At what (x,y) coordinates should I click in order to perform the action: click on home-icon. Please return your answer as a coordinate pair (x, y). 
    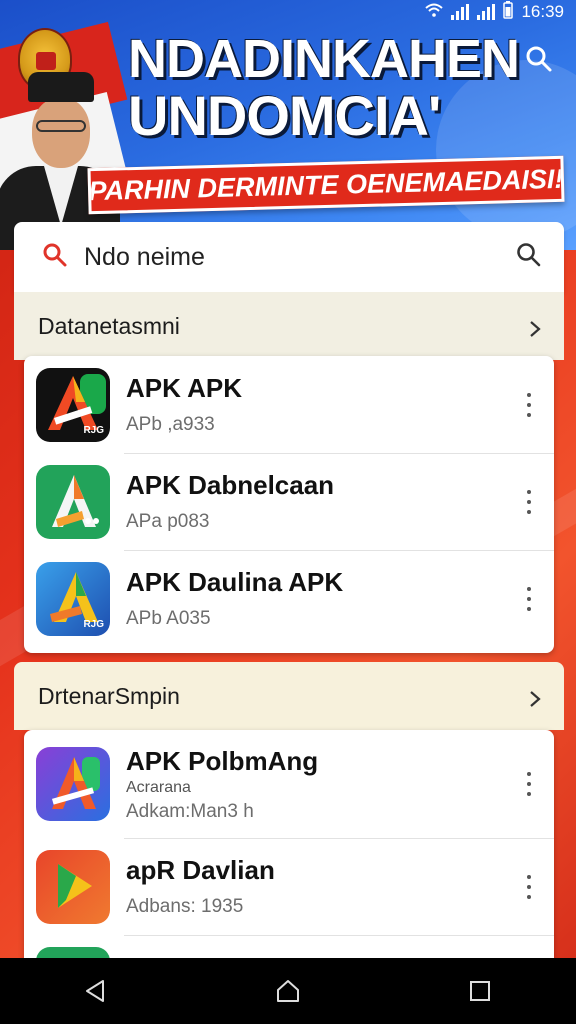
    Looking at the image, I should click on (288, 991).